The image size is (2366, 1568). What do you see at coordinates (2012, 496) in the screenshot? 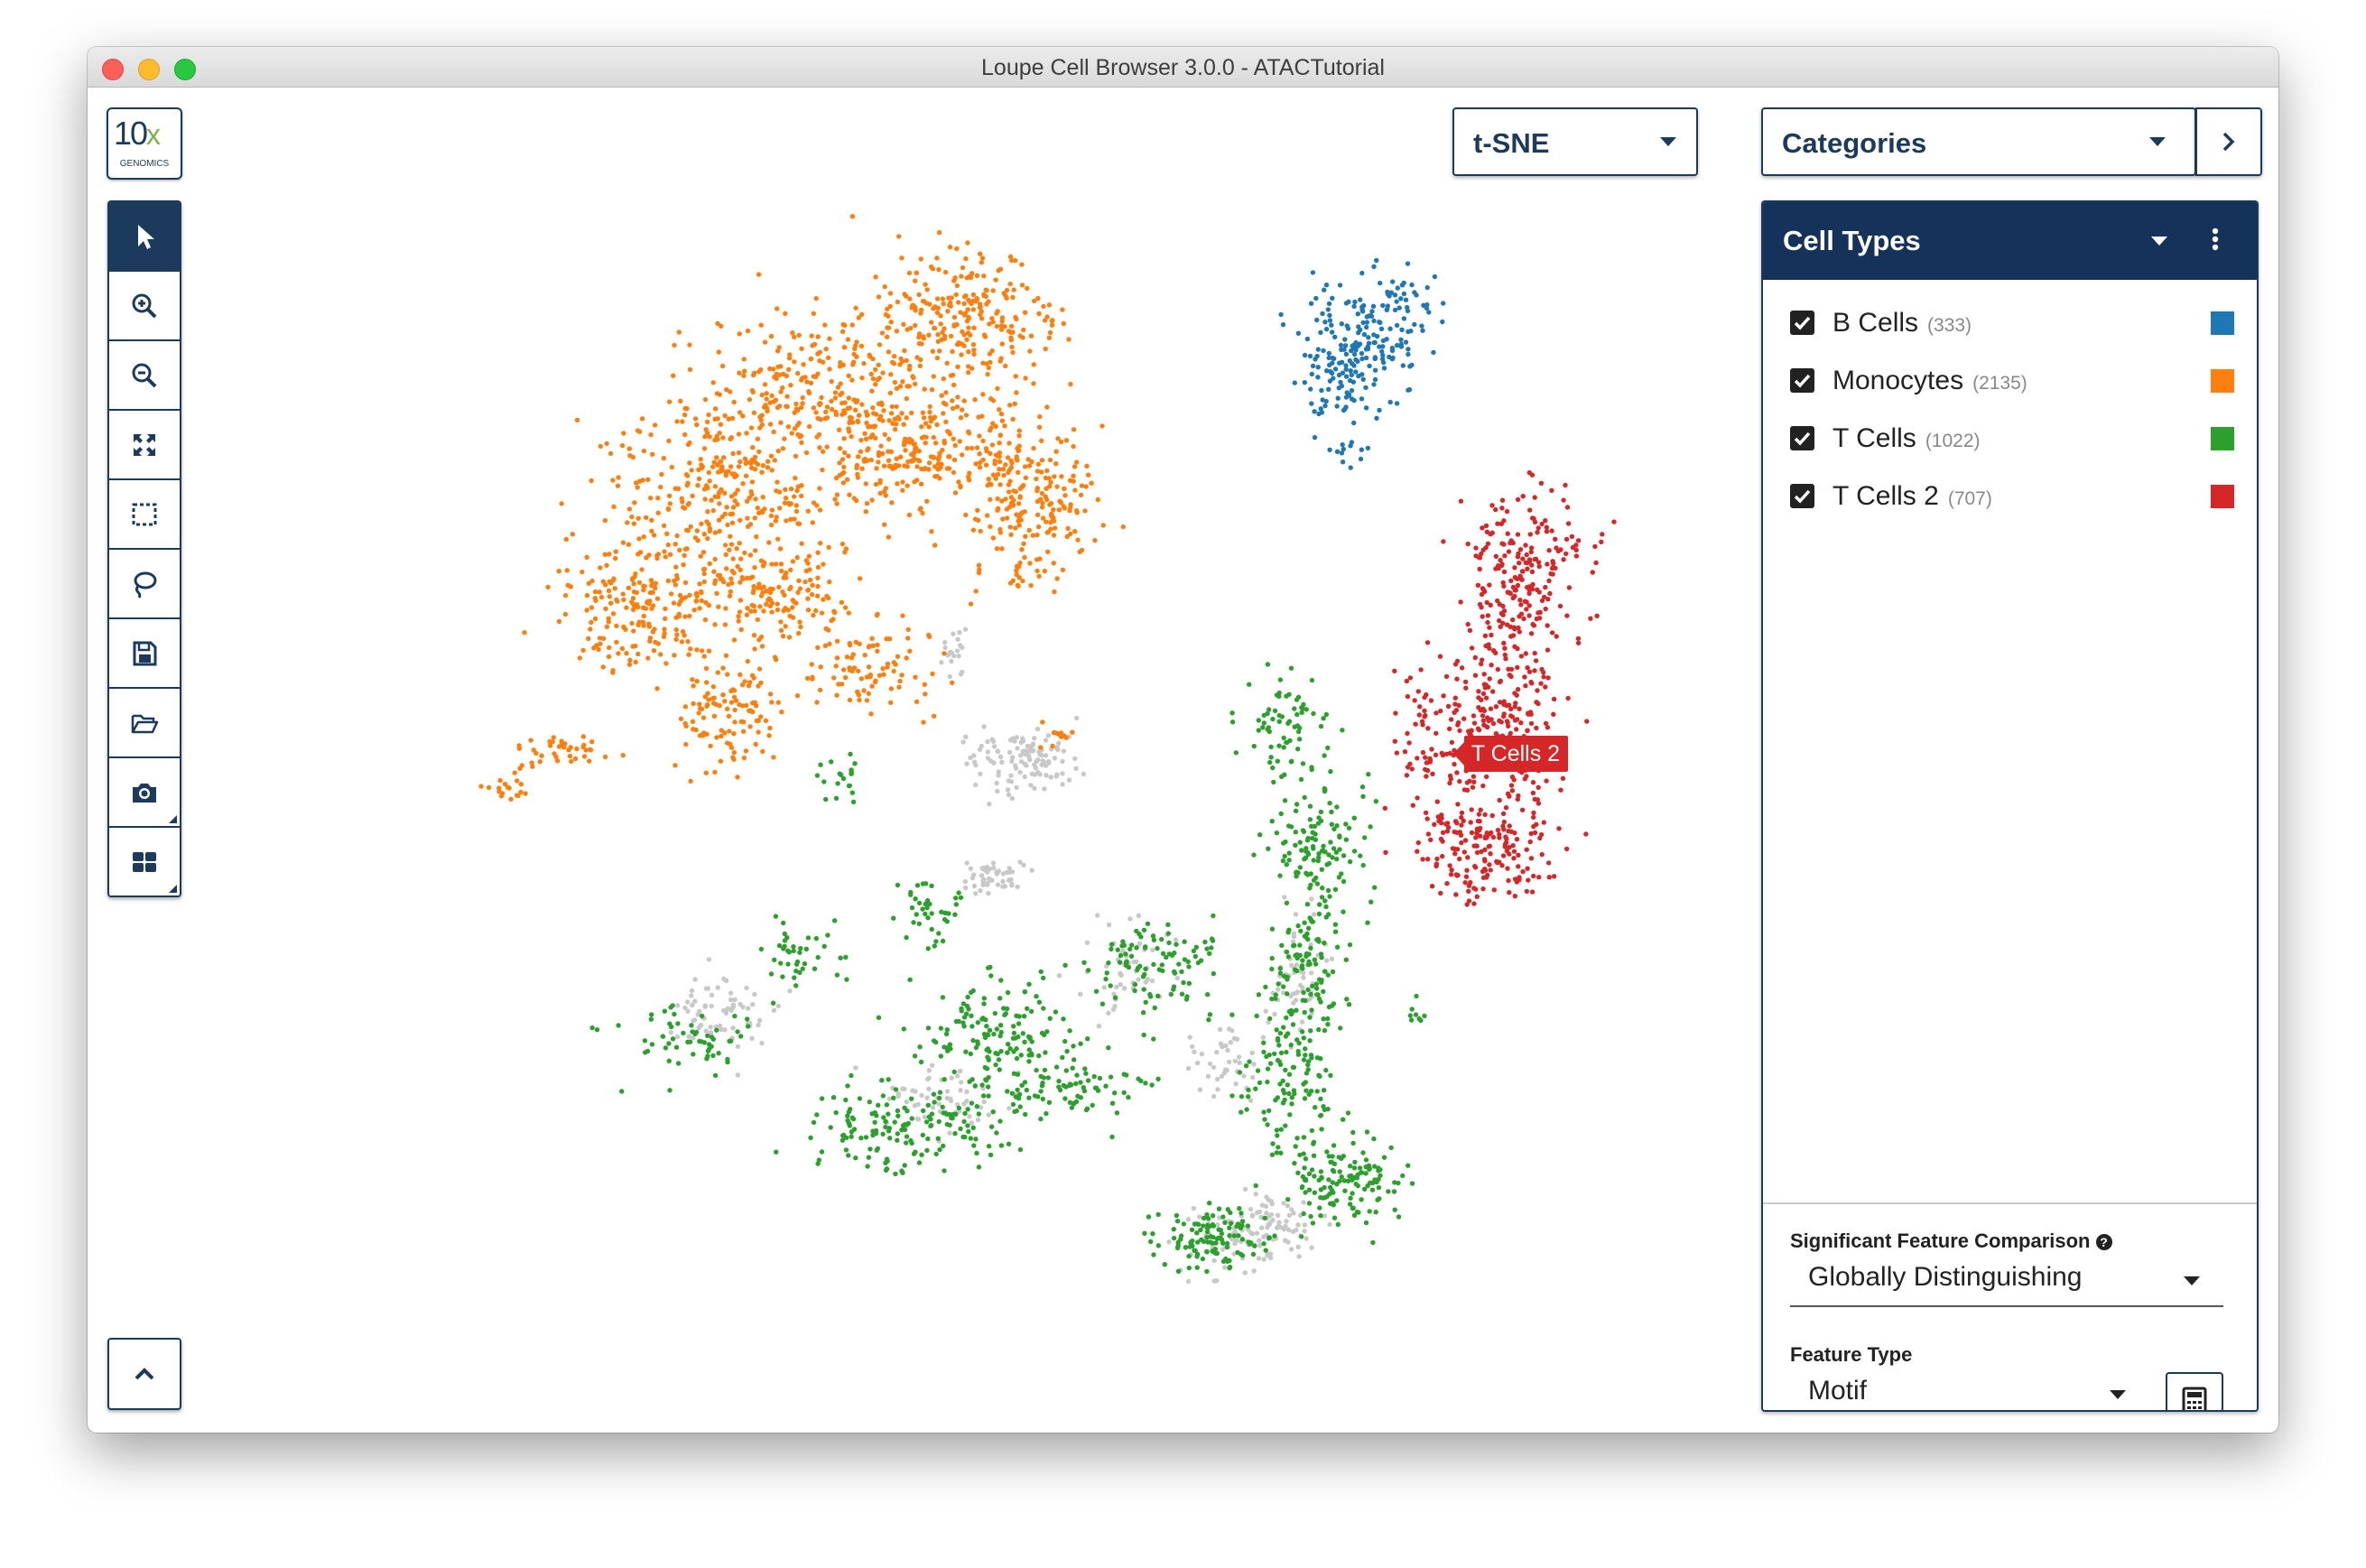
I see `legend-item-t-cells-2: T Cells 2 (707)` at bounding box center [2012, 496].